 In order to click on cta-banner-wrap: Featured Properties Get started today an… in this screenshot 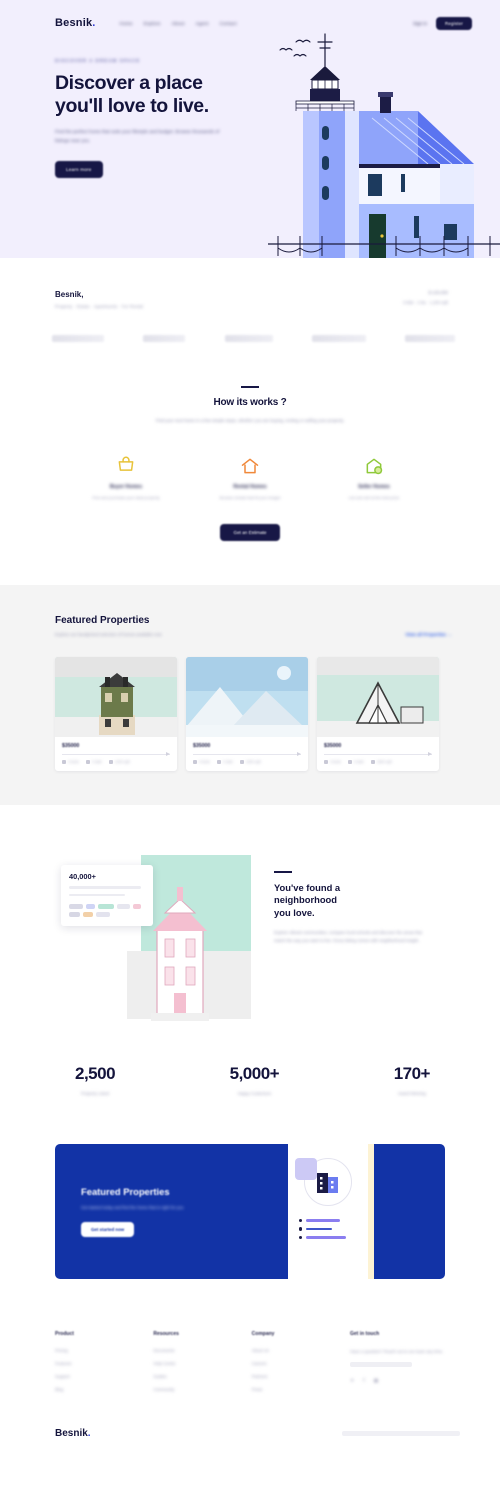, I will do `click(250, 1188)`.